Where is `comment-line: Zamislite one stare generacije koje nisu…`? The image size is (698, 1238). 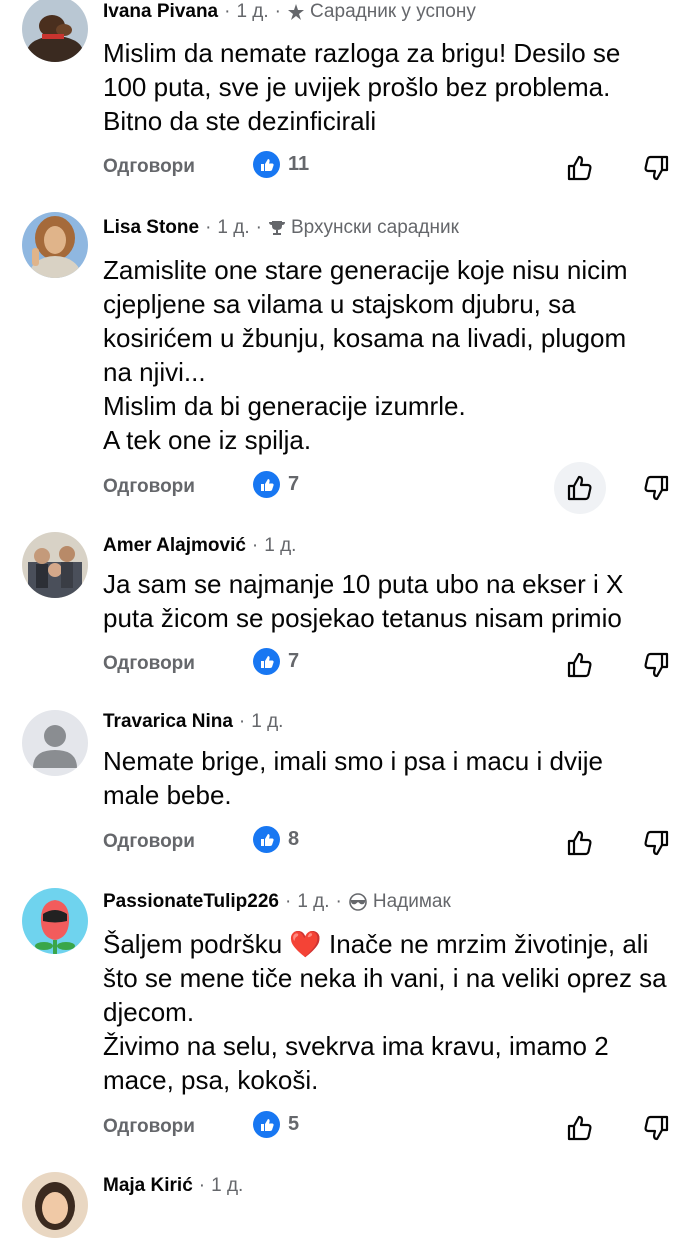
comment-line: Zamislite one stare generacije koje nisu… is located at coordinates (365, 270).